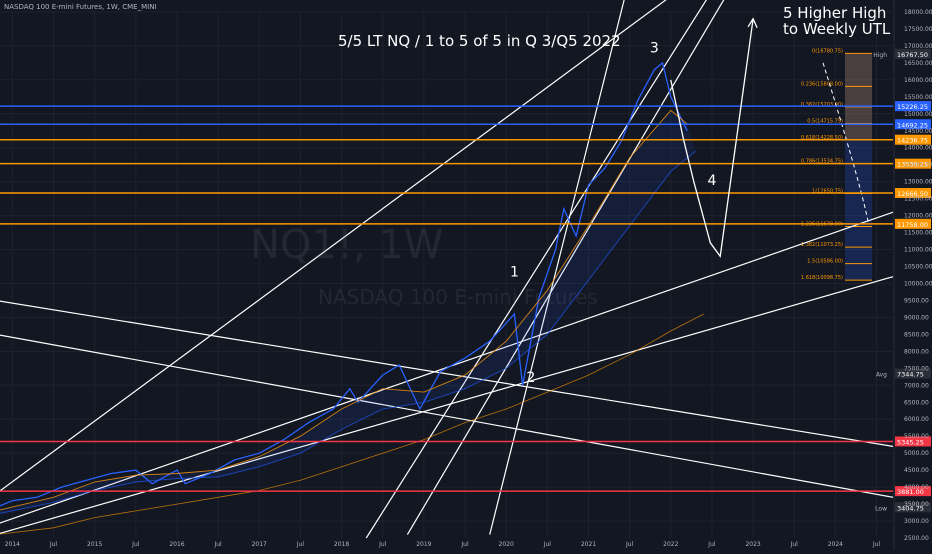  What do you see at coordinates (654, 49) in the screenshot?
I see `wave-label: 3` at bounding box center [654, 49].